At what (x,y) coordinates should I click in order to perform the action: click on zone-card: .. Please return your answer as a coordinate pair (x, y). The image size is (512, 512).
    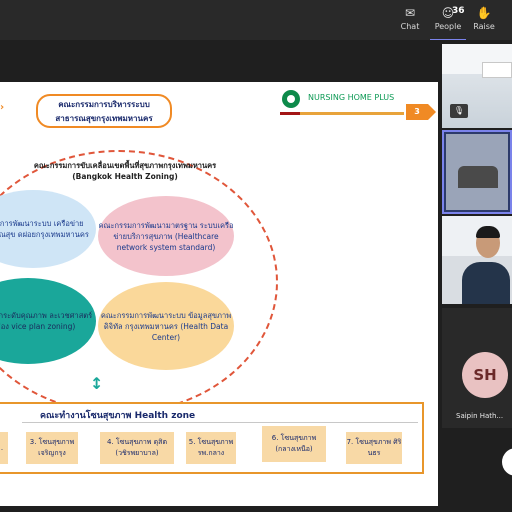
    Looking at the image, I should click on (4, 448).